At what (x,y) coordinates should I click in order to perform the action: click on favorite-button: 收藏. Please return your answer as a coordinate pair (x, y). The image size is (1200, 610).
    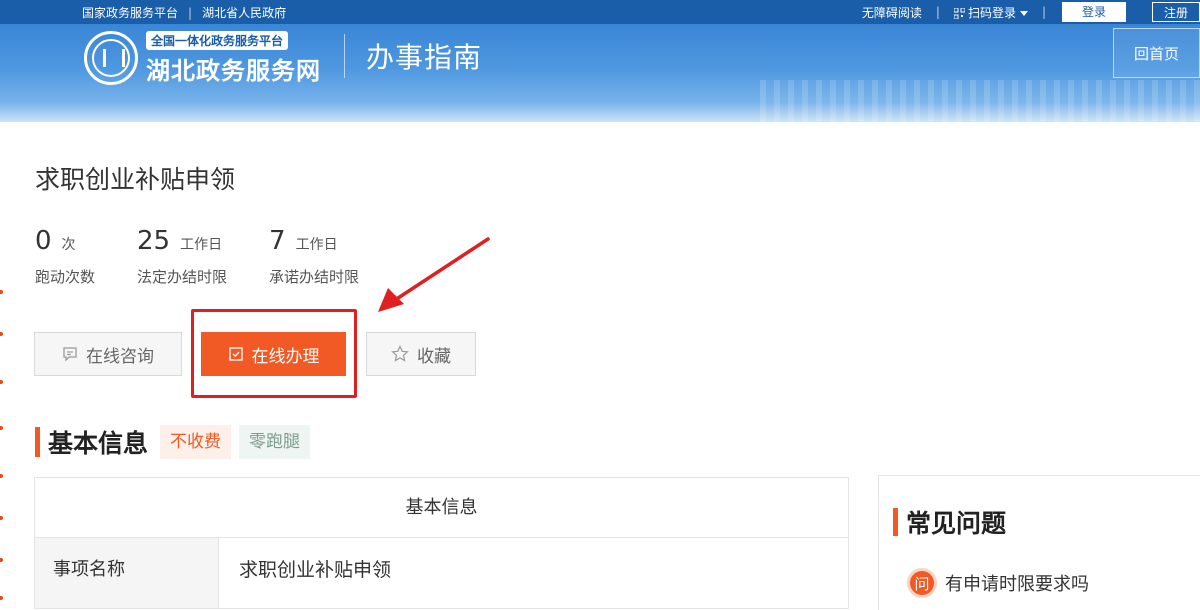
    Looking at the image, I should click on (421, 354).